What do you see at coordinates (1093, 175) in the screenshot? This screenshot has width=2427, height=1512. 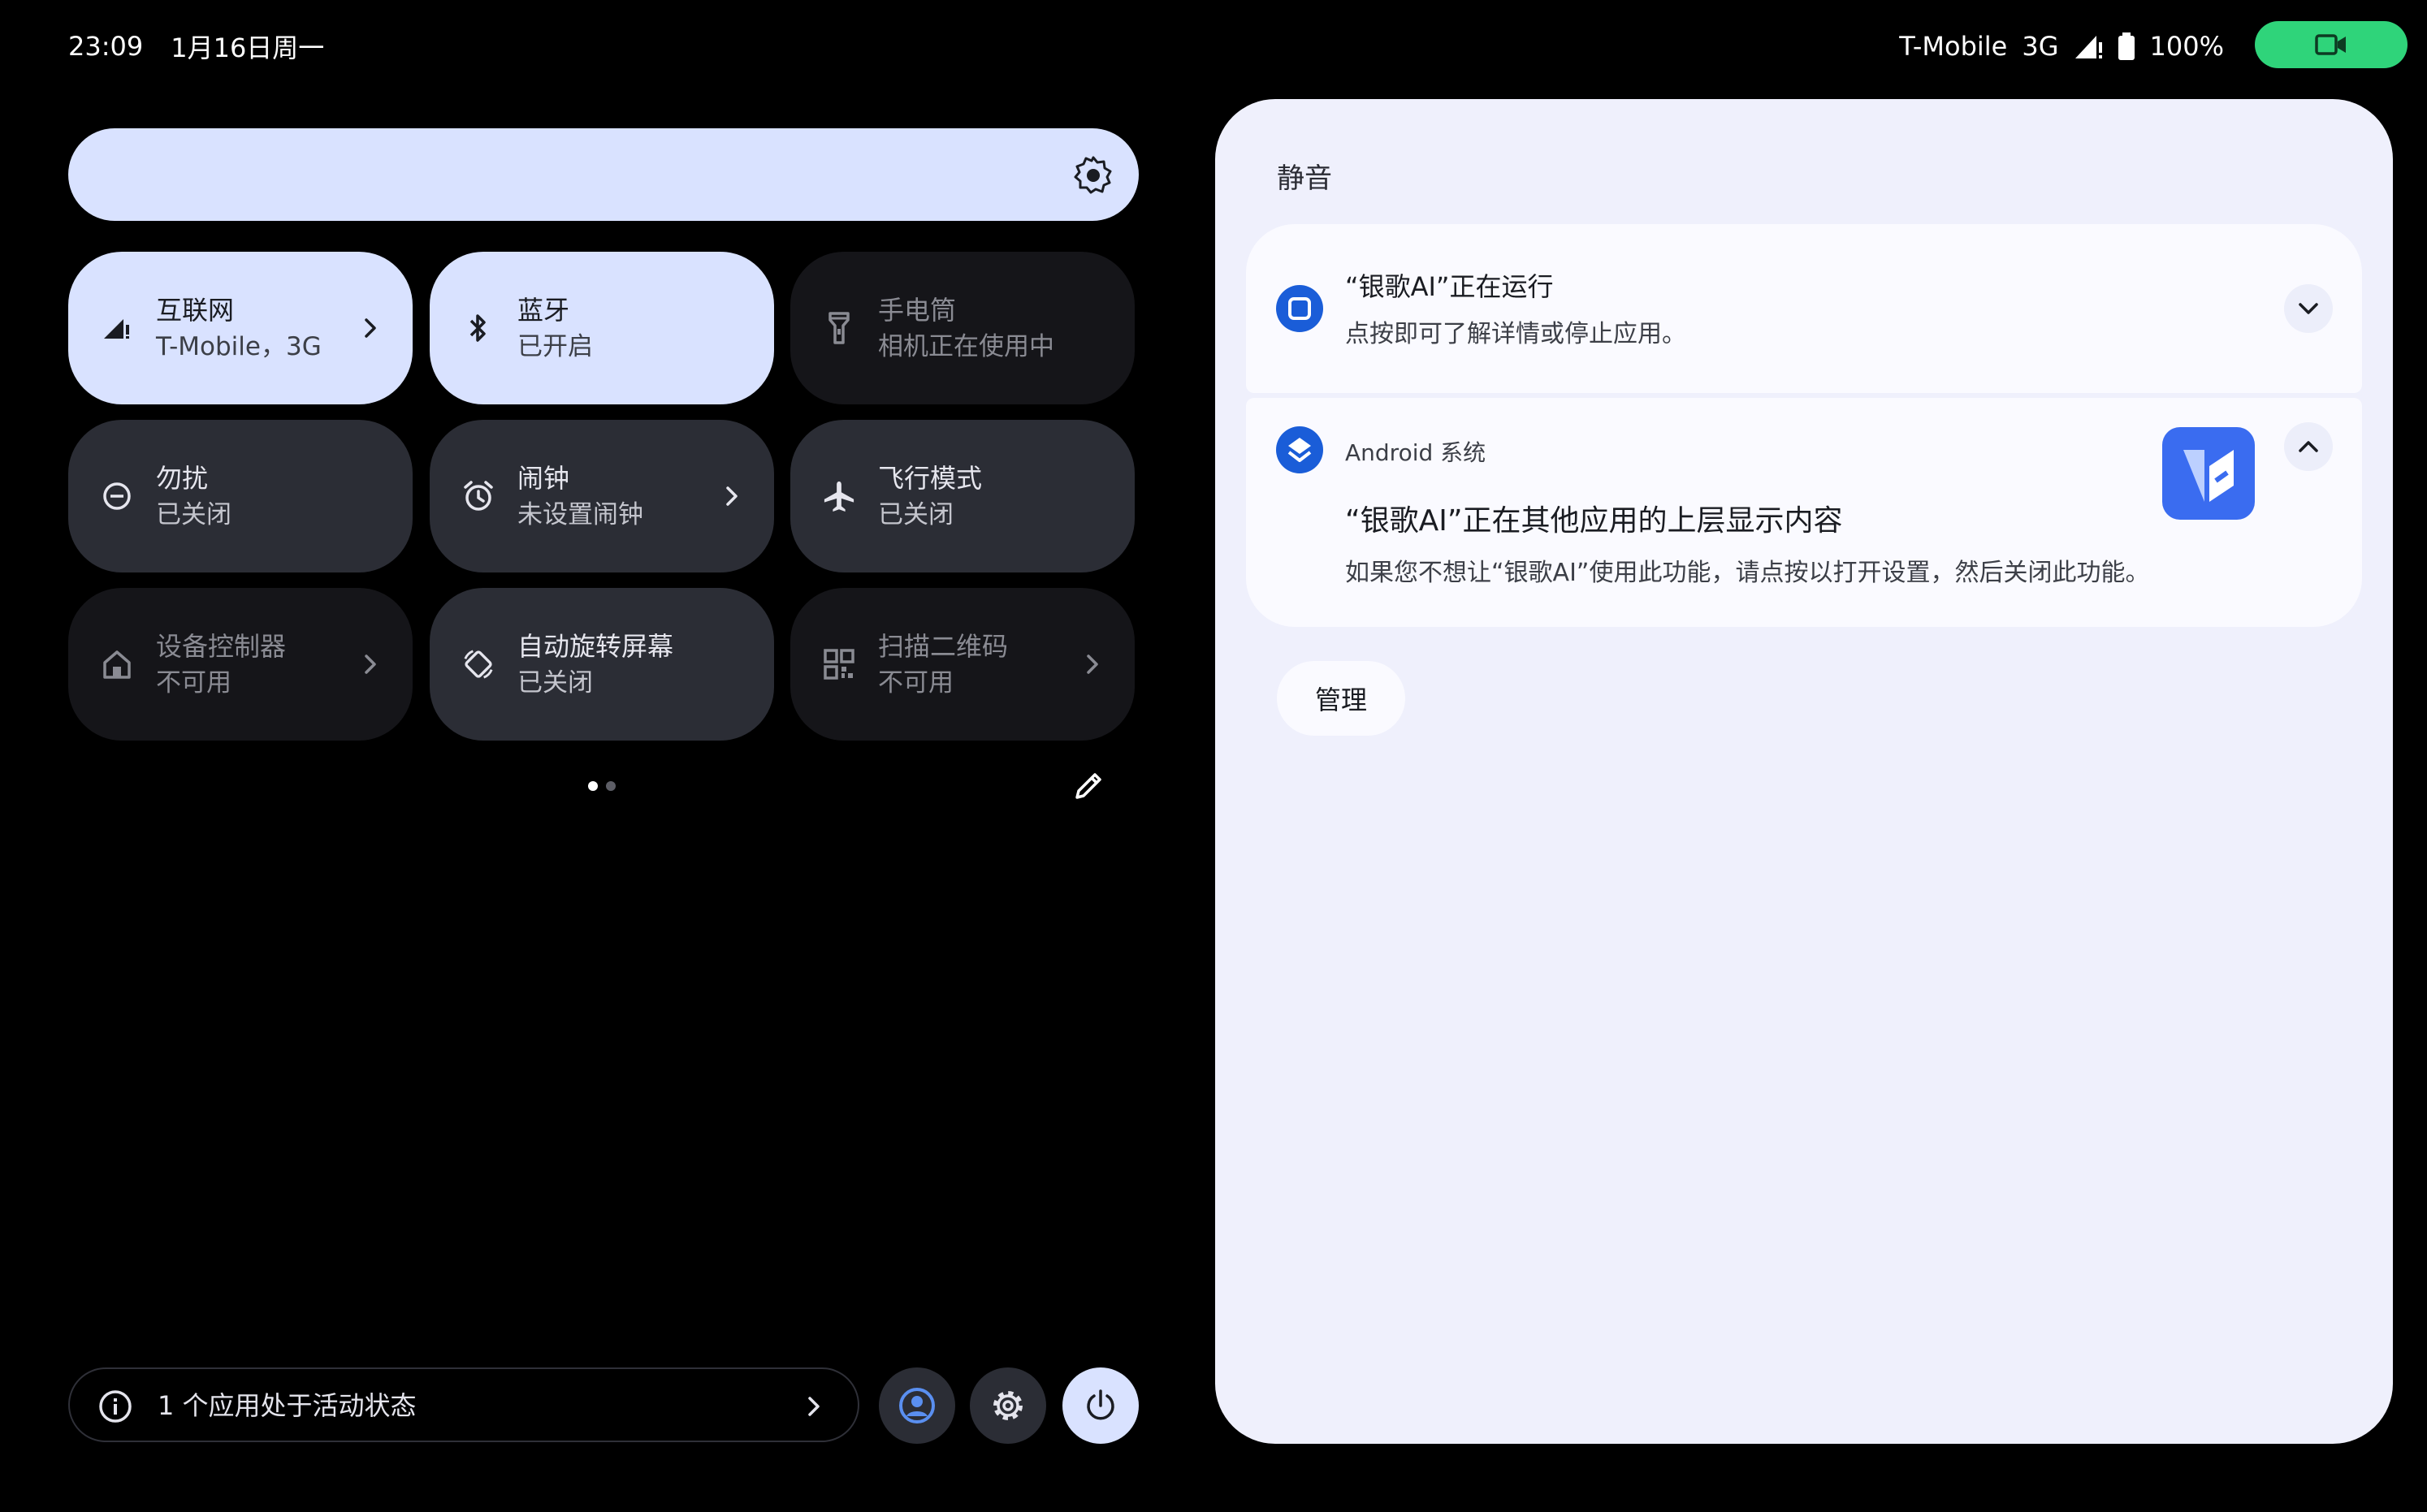 I see `brightness-icon` at bounding box center [1093, 175].